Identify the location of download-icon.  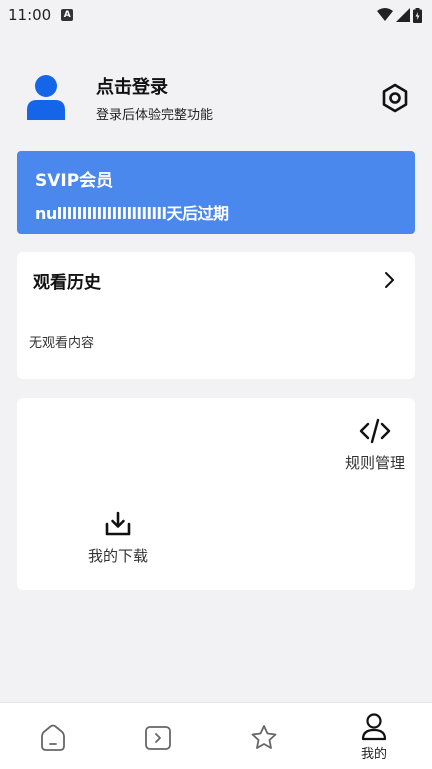
(118, 523).